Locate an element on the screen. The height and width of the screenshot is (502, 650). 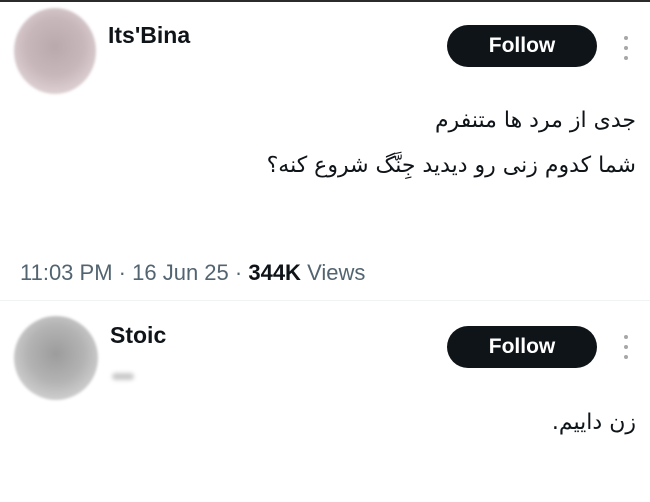
tweet-text-line: جدی از مرد ها متنفرم is located at coordinates (535, 120).